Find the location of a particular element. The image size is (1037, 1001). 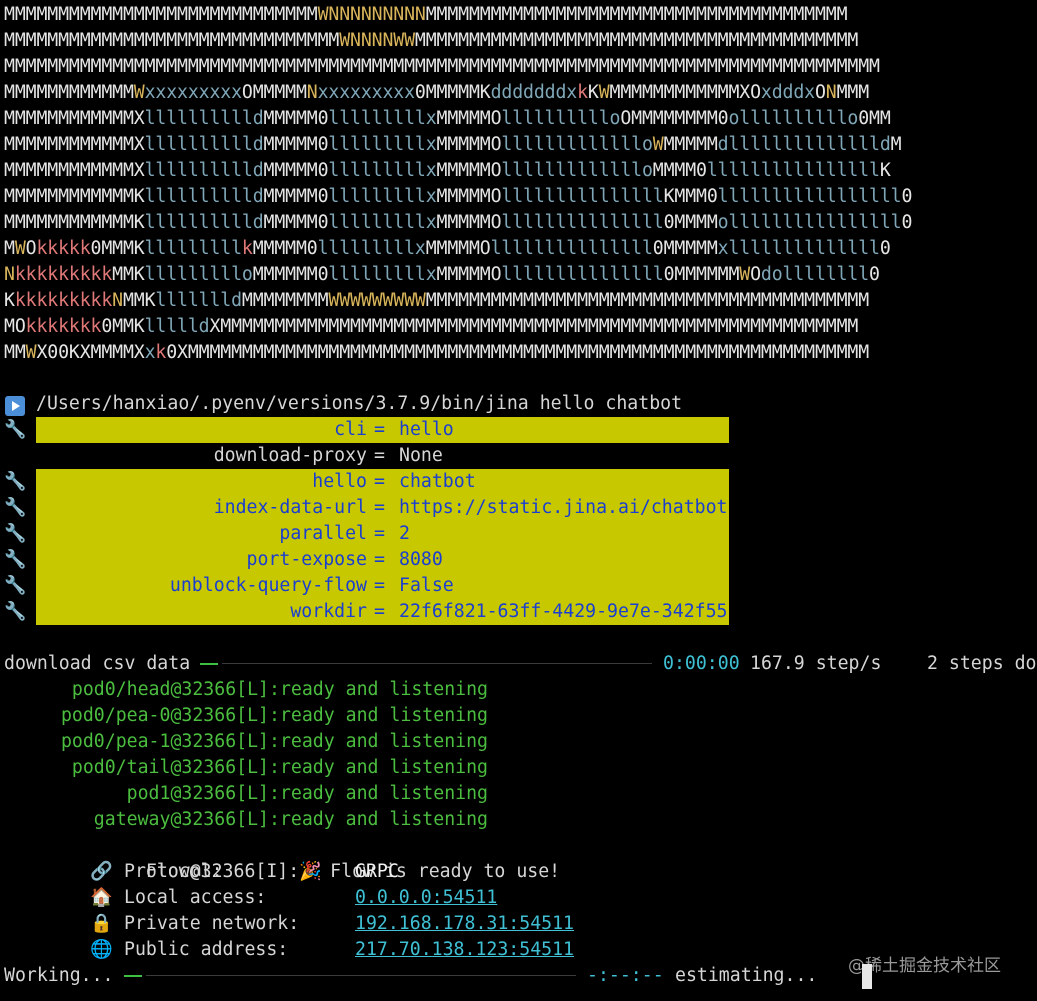

arg-value: chatbot is located at coordinates (437, 481).